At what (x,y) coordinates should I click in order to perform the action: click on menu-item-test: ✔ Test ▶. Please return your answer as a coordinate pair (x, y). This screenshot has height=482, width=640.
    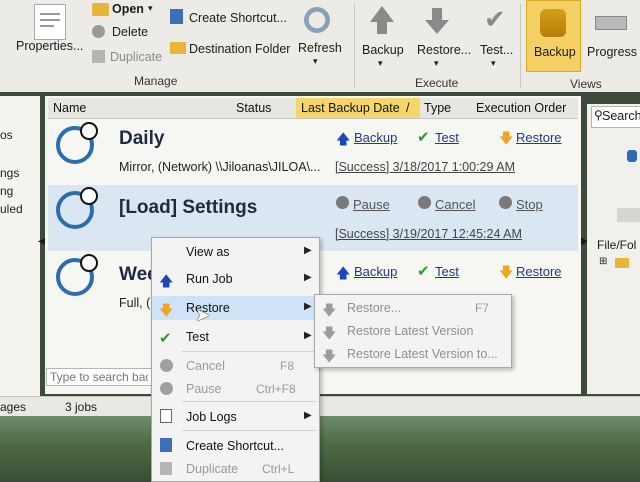
    Looking at the image, I should click on (235, 337).